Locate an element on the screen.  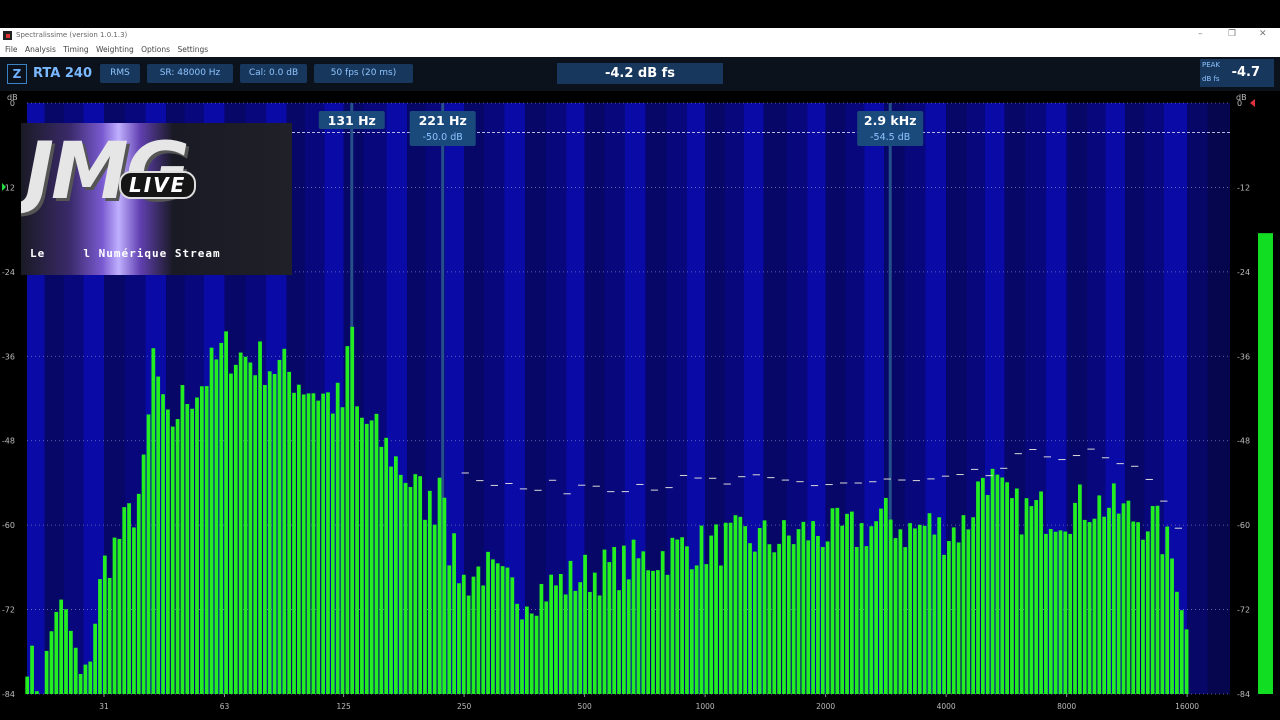
y-tick-label-right: -72 is located at coordinates (1243, 610).